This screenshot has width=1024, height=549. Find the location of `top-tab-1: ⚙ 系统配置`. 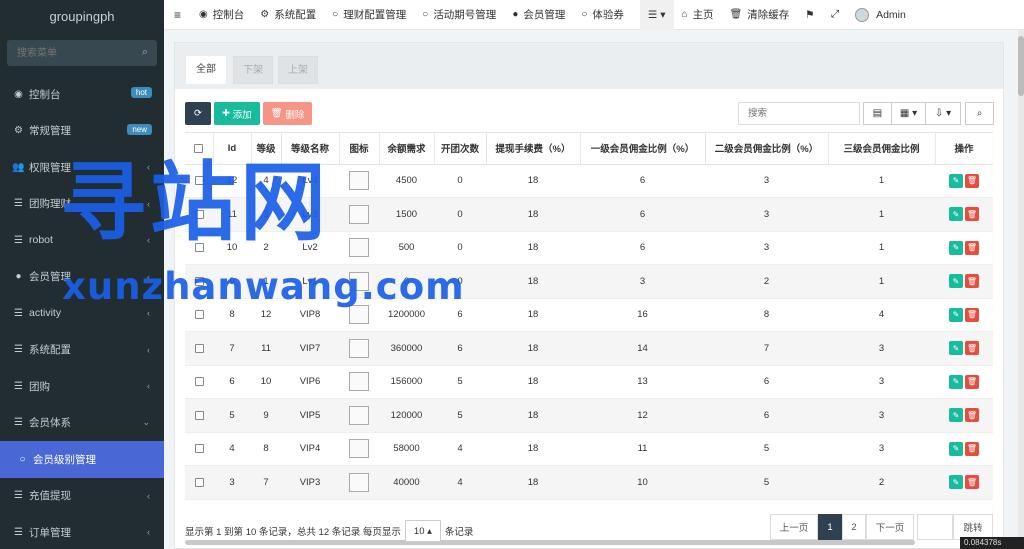

top-tab-1: ⚙ 系统配置 is located at coordinates (288, 15).